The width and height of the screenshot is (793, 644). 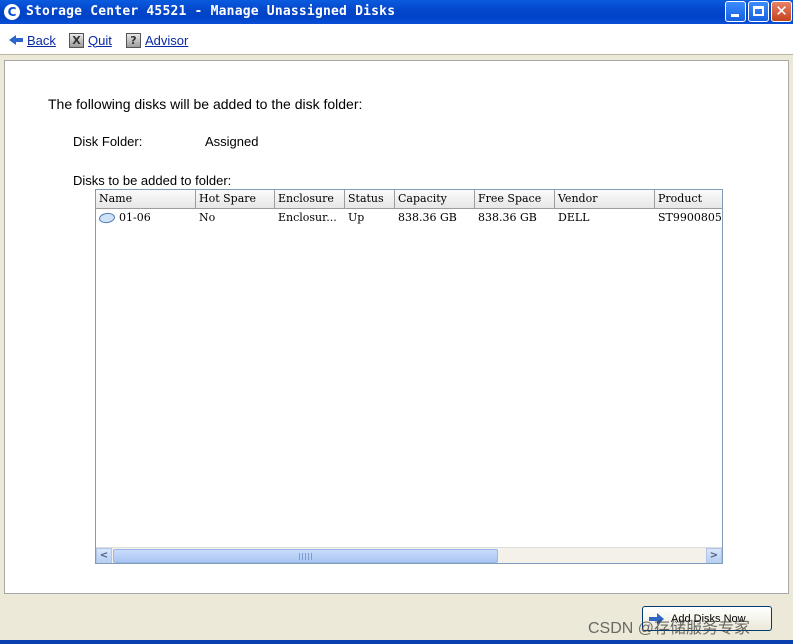 I want to click on column-header-product: Product, so click(x=688, y=199).